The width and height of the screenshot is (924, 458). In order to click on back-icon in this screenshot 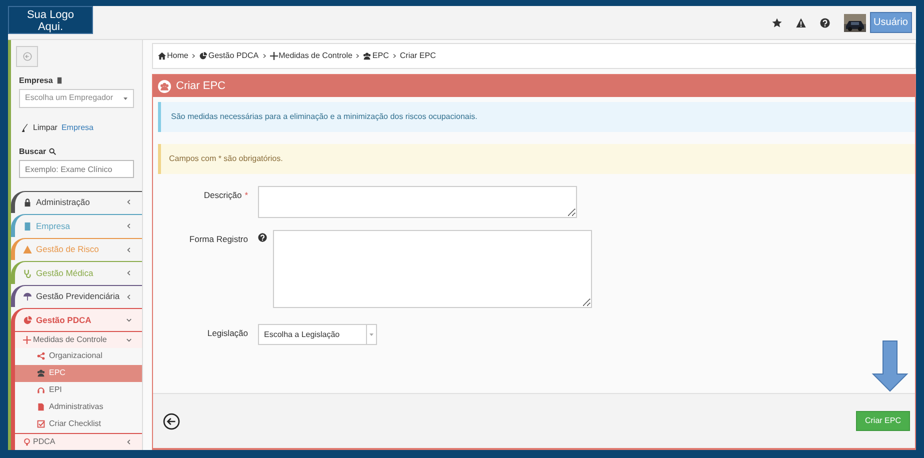, I will do `click(27, 56)`.